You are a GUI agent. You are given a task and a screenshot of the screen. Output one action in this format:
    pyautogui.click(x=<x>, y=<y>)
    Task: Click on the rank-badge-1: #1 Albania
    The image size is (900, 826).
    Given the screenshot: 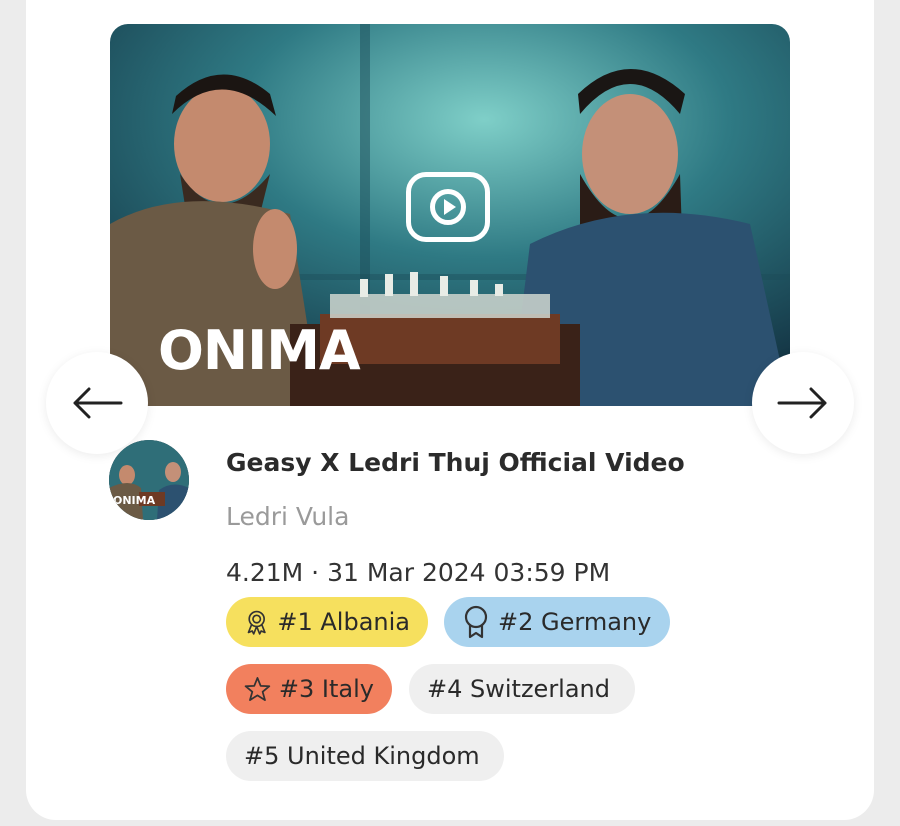 What is the action you would take?
    pyautogui.click(x=327, y=622)
    